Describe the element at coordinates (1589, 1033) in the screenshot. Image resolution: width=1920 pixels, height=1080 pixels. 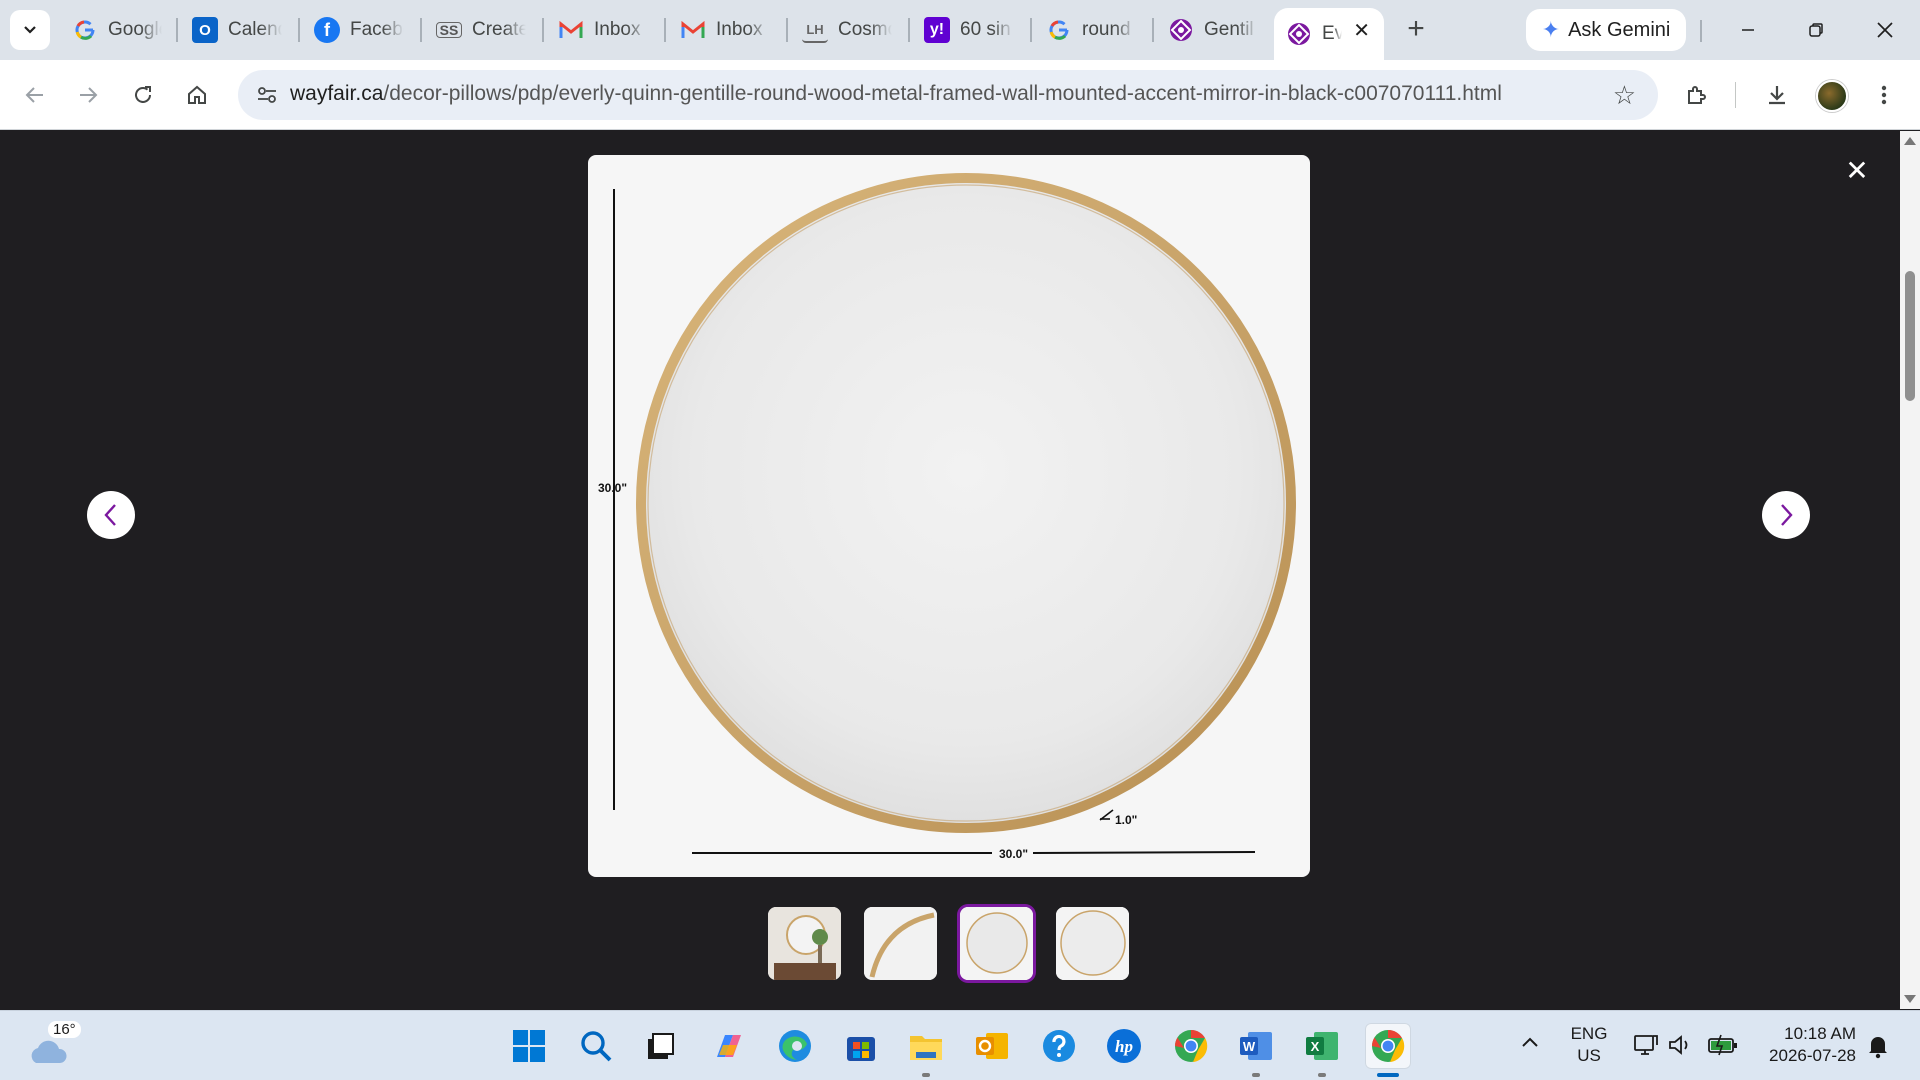
I see `language-code: ENG` at that location.